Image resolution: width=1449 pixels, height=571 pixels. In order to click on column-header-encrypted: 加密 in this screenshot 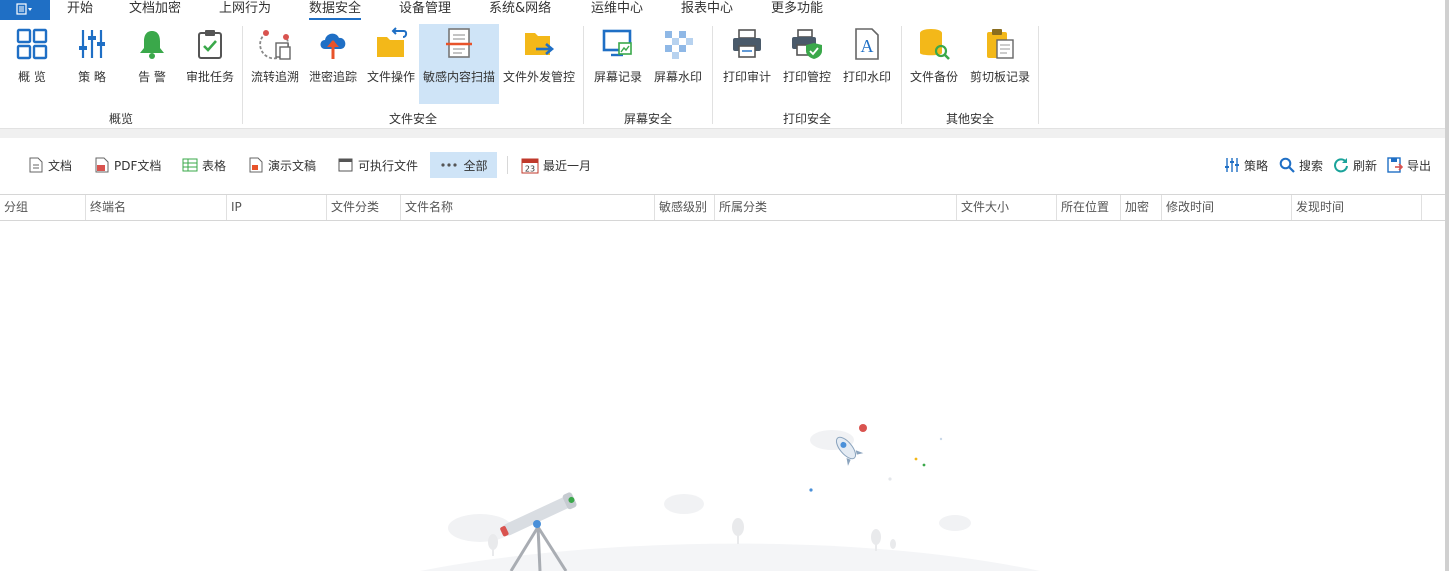, I will do `click(1141, 207)`.